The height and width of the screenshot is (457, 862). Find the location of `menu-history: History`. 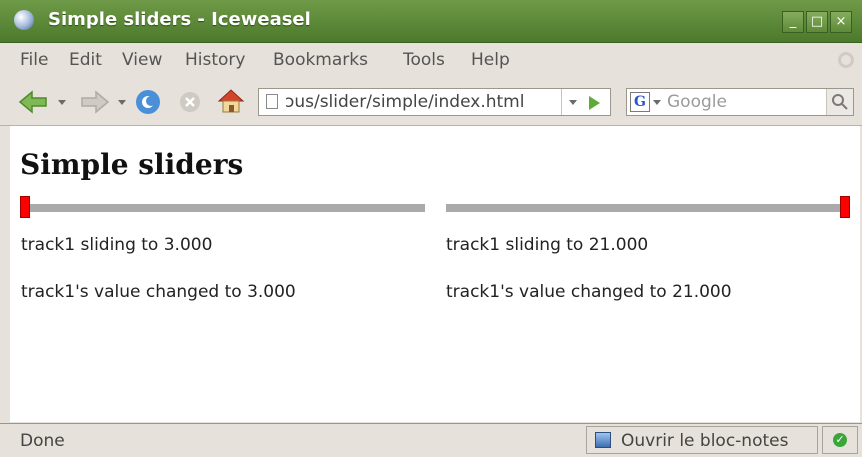

menu-history: History is located at coordinates (215, 60).